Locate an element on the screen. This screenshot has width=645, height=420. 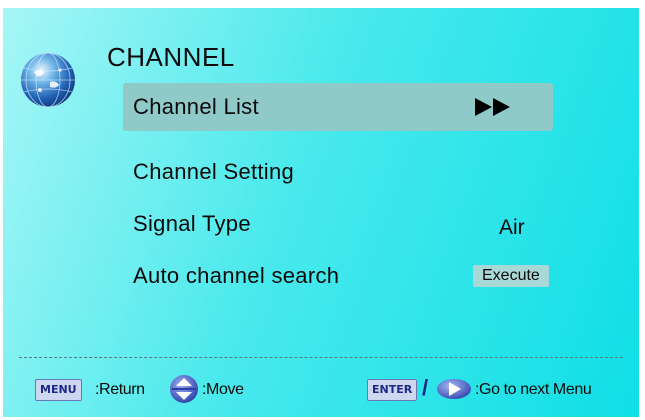
menu-item-auto-channel-search: Auto channel search Execute is located at coordinates (338, 276).